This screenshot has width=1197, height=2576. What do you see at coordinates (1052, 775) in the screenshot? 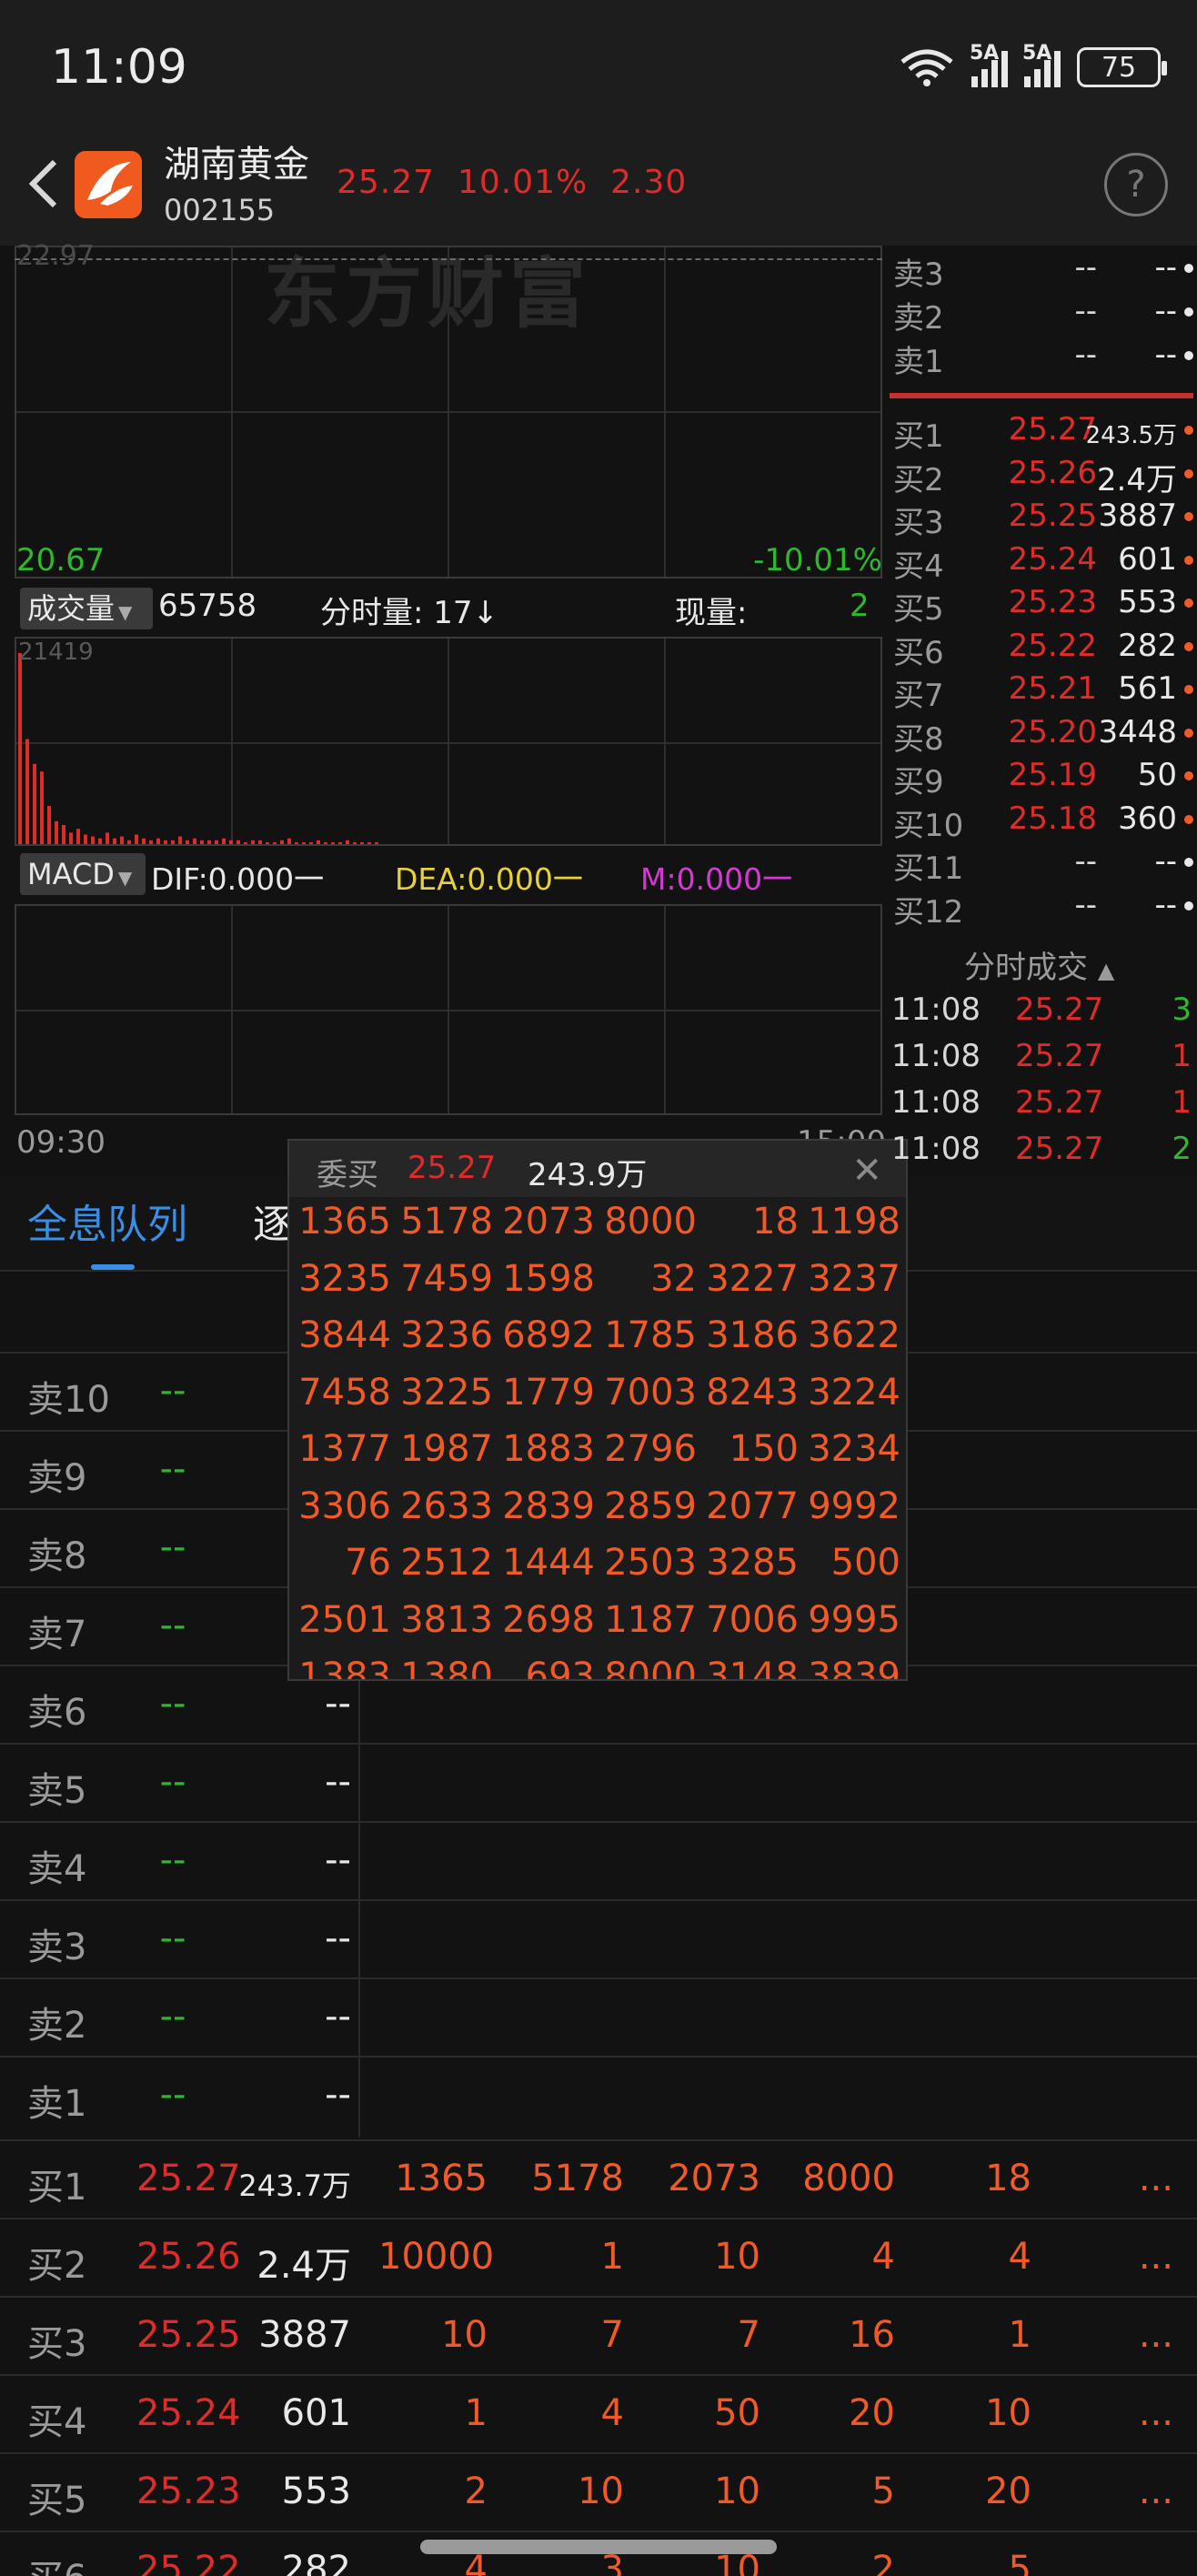
I see `book-price: 25.19` at bounding box center [1052, 775].